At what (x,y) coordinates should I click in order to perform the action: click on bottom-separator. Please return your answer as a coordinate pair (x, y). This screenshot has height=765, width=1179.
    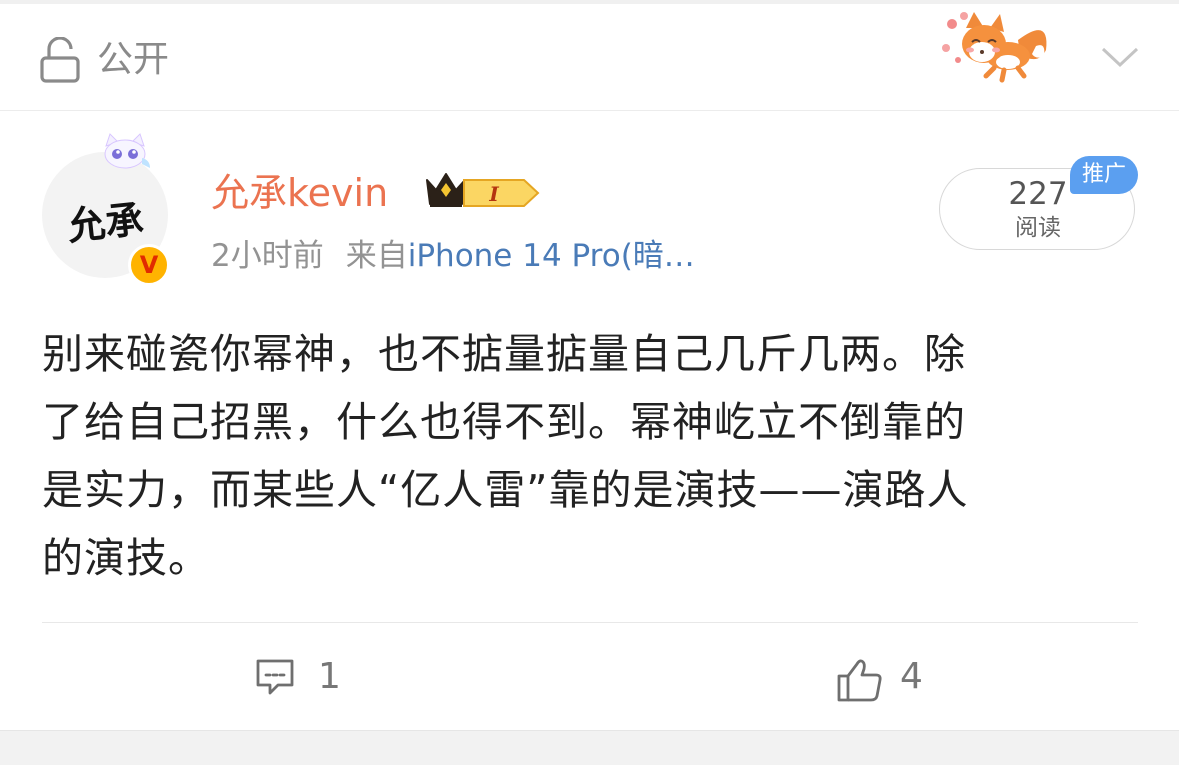
    Looking at the image, I should click on (589, 747).